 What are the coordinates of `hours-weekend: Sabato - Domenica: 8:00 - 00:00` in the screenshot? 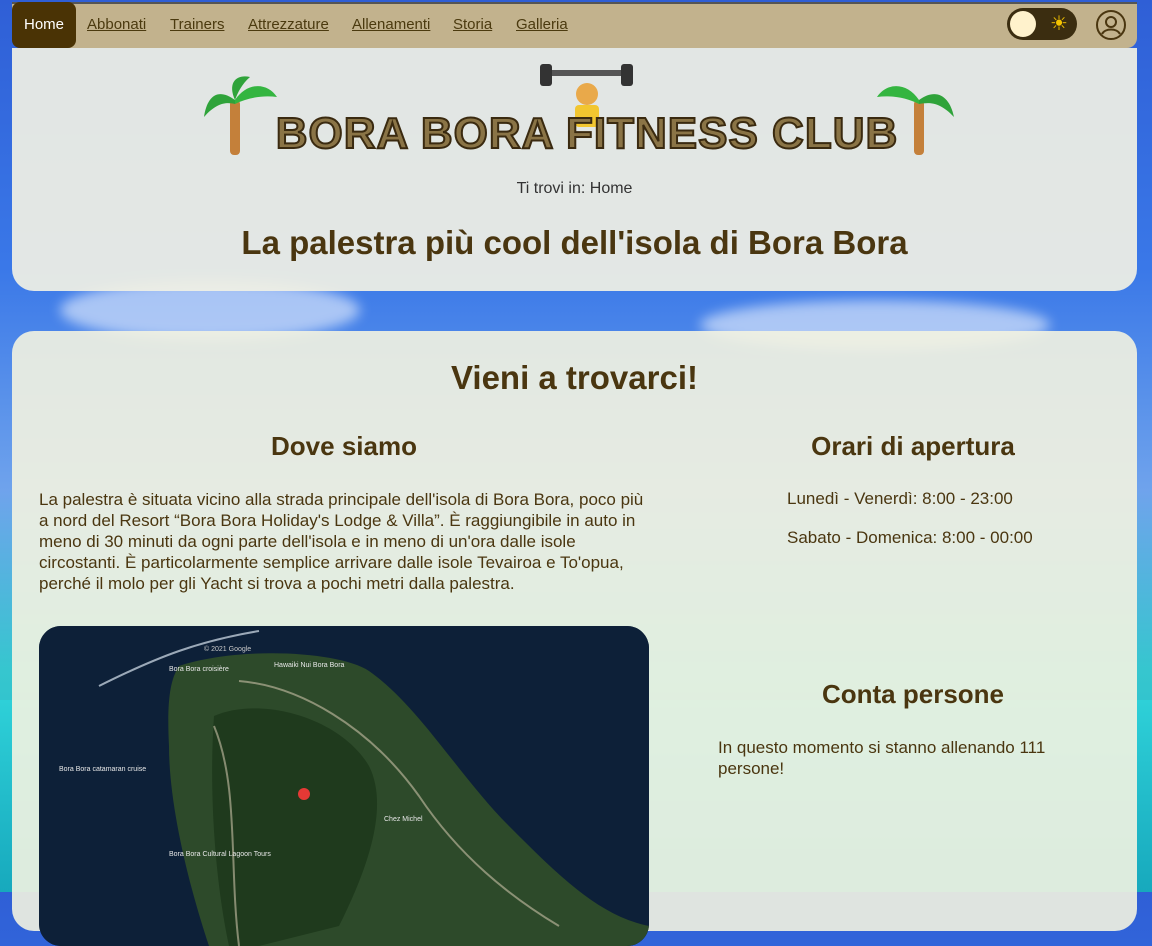 It's located at (910, 537).